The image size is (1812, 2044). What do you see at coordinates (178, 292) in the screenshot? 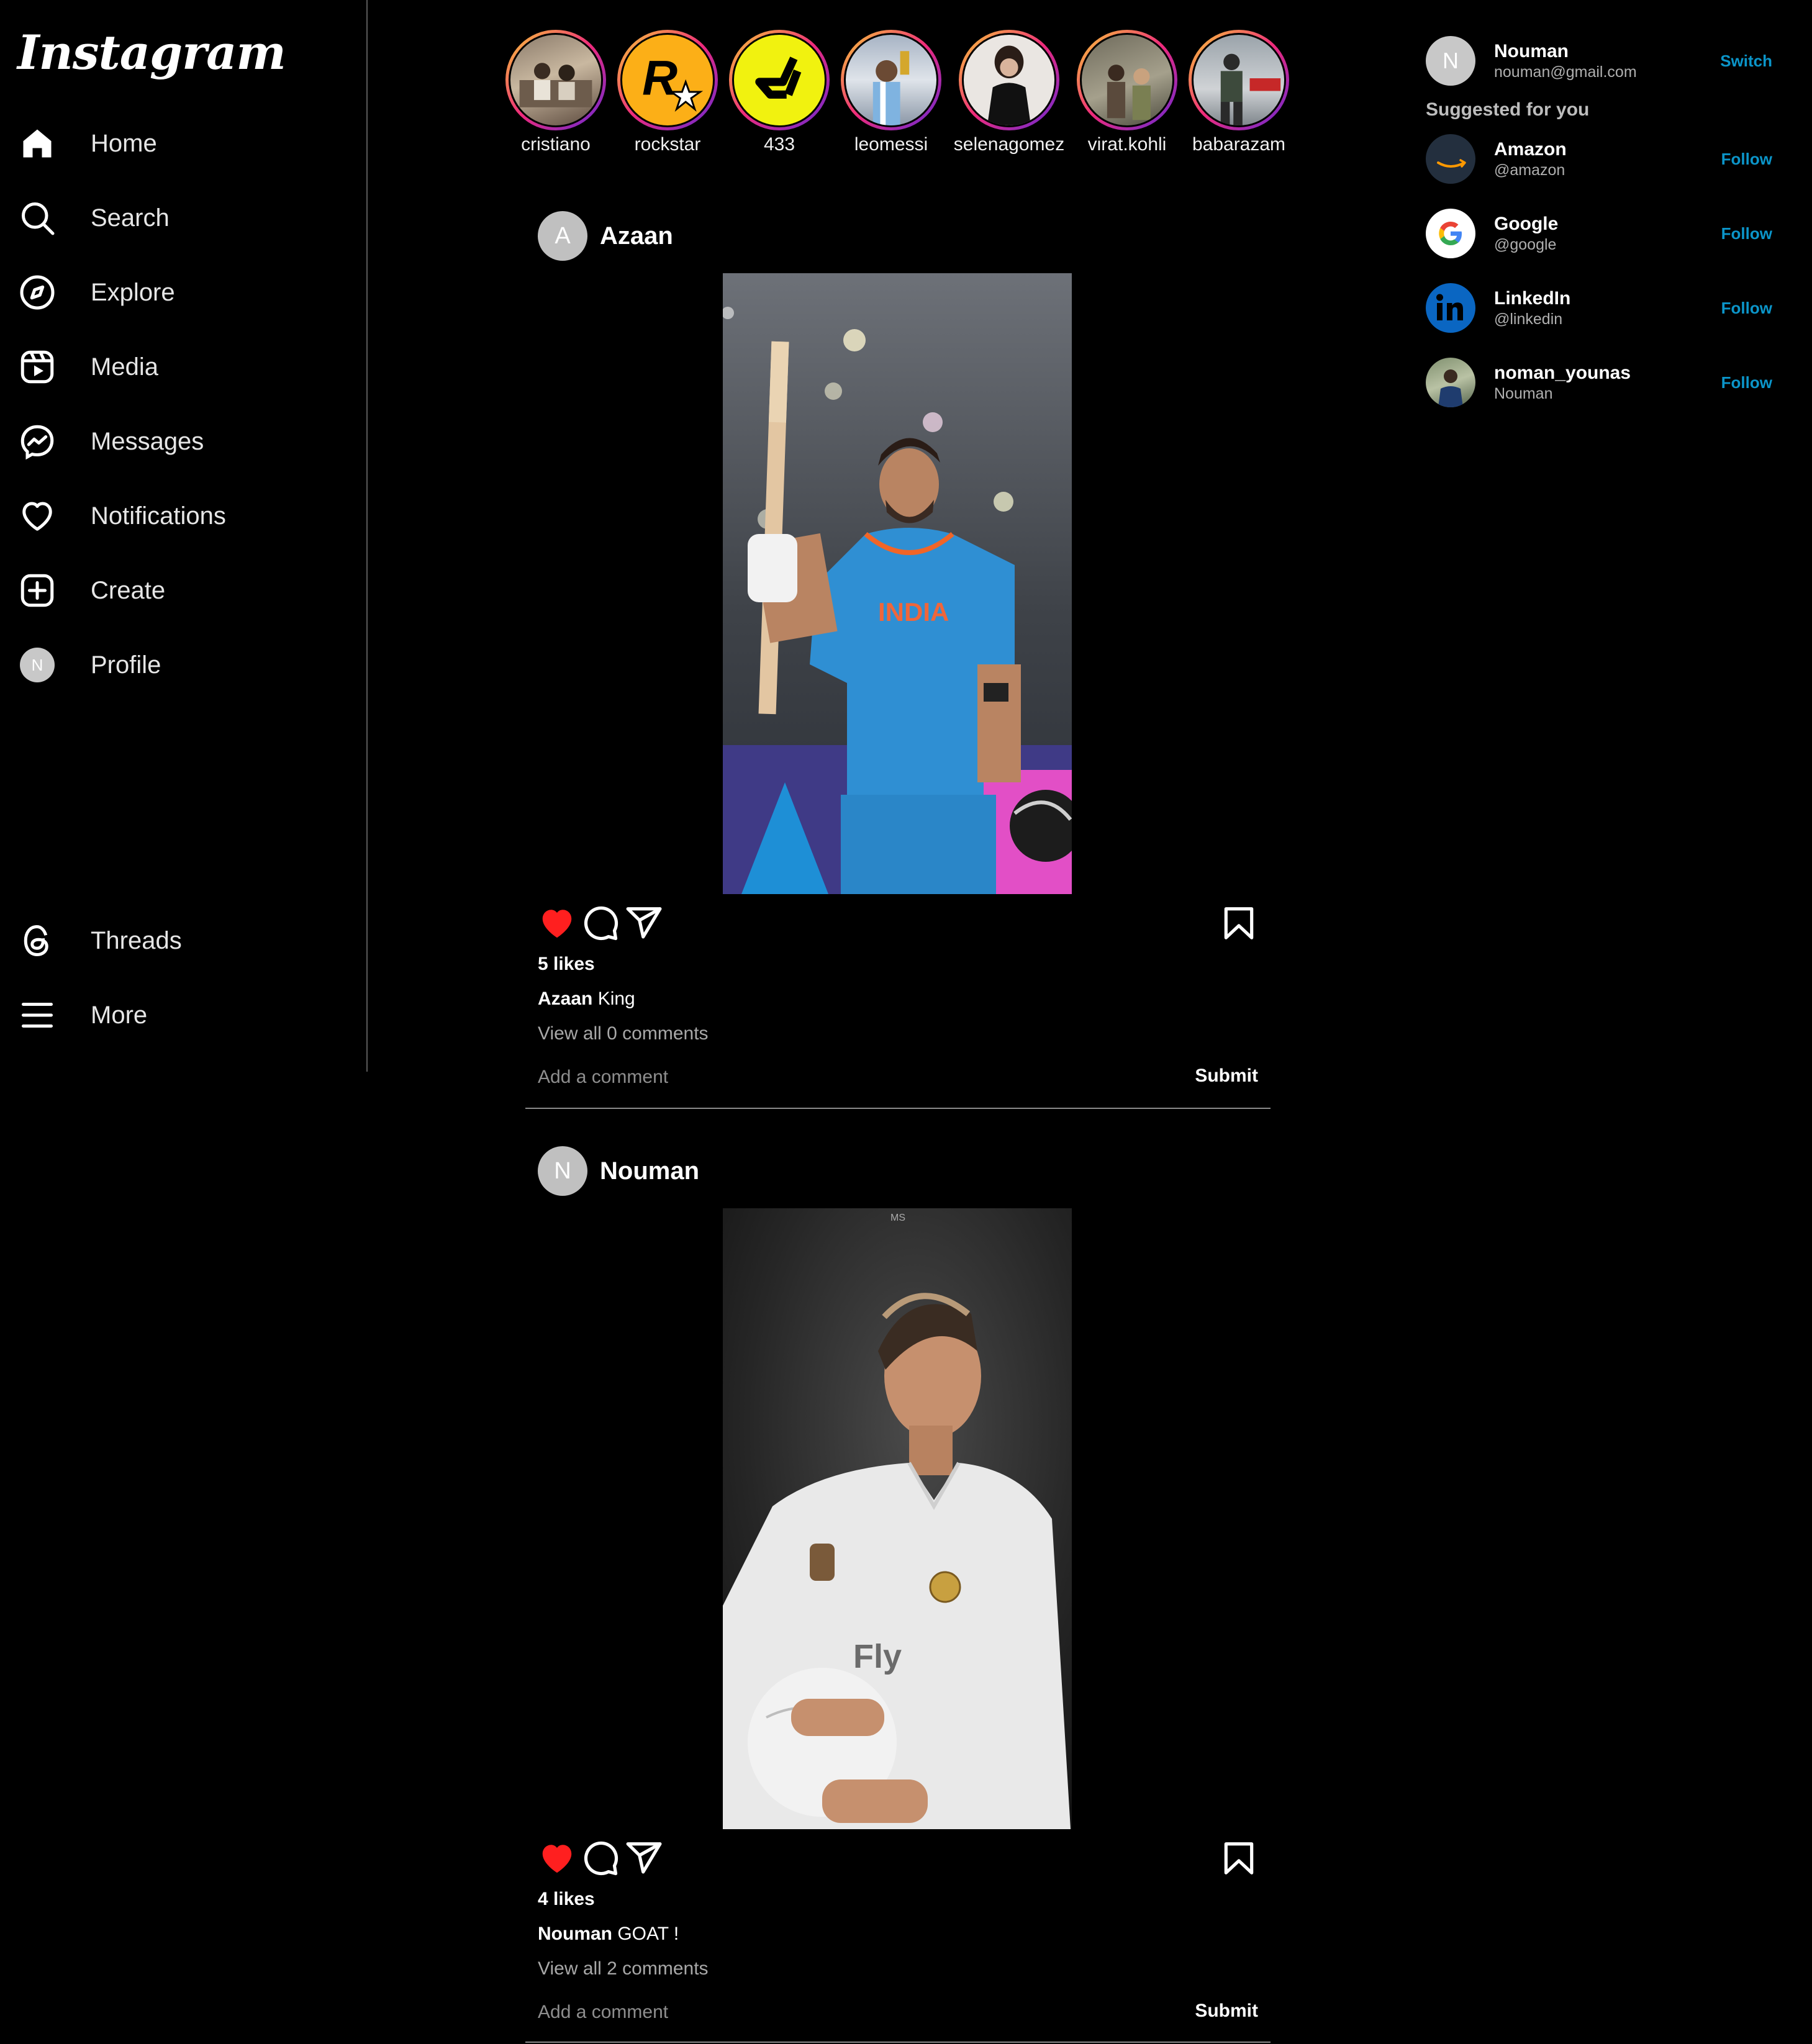
I see `nav-explore: Explore` at bounding box center [178, 292].